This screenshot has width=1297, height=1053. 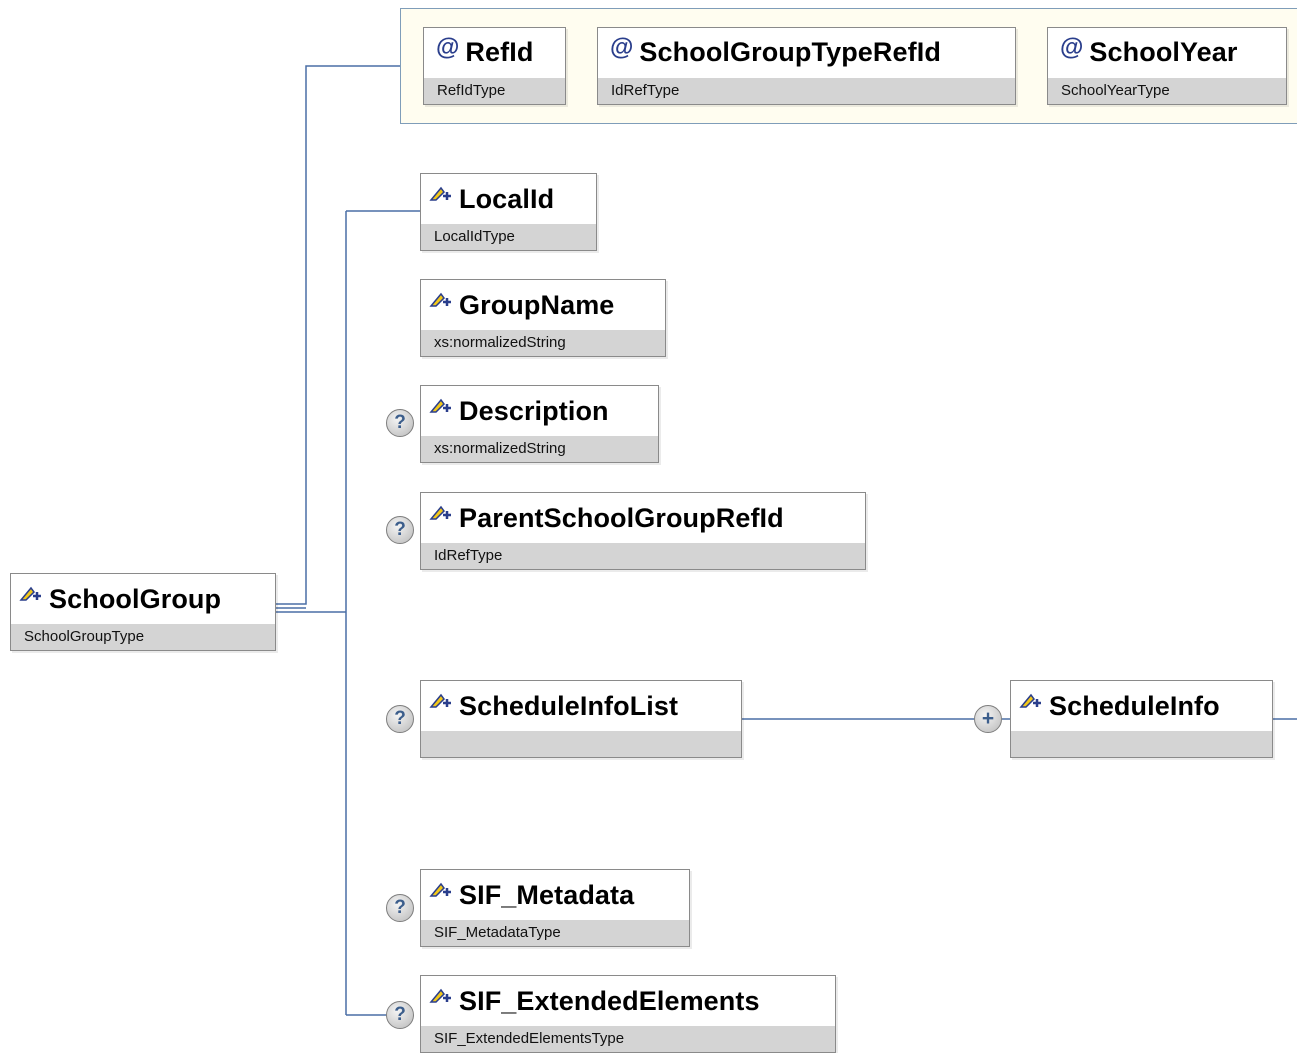 What do you see at coordinates (569, 705) in the screenshot?
I see `element-name: ScheduleInfoList` at bounding box center [569, 705].